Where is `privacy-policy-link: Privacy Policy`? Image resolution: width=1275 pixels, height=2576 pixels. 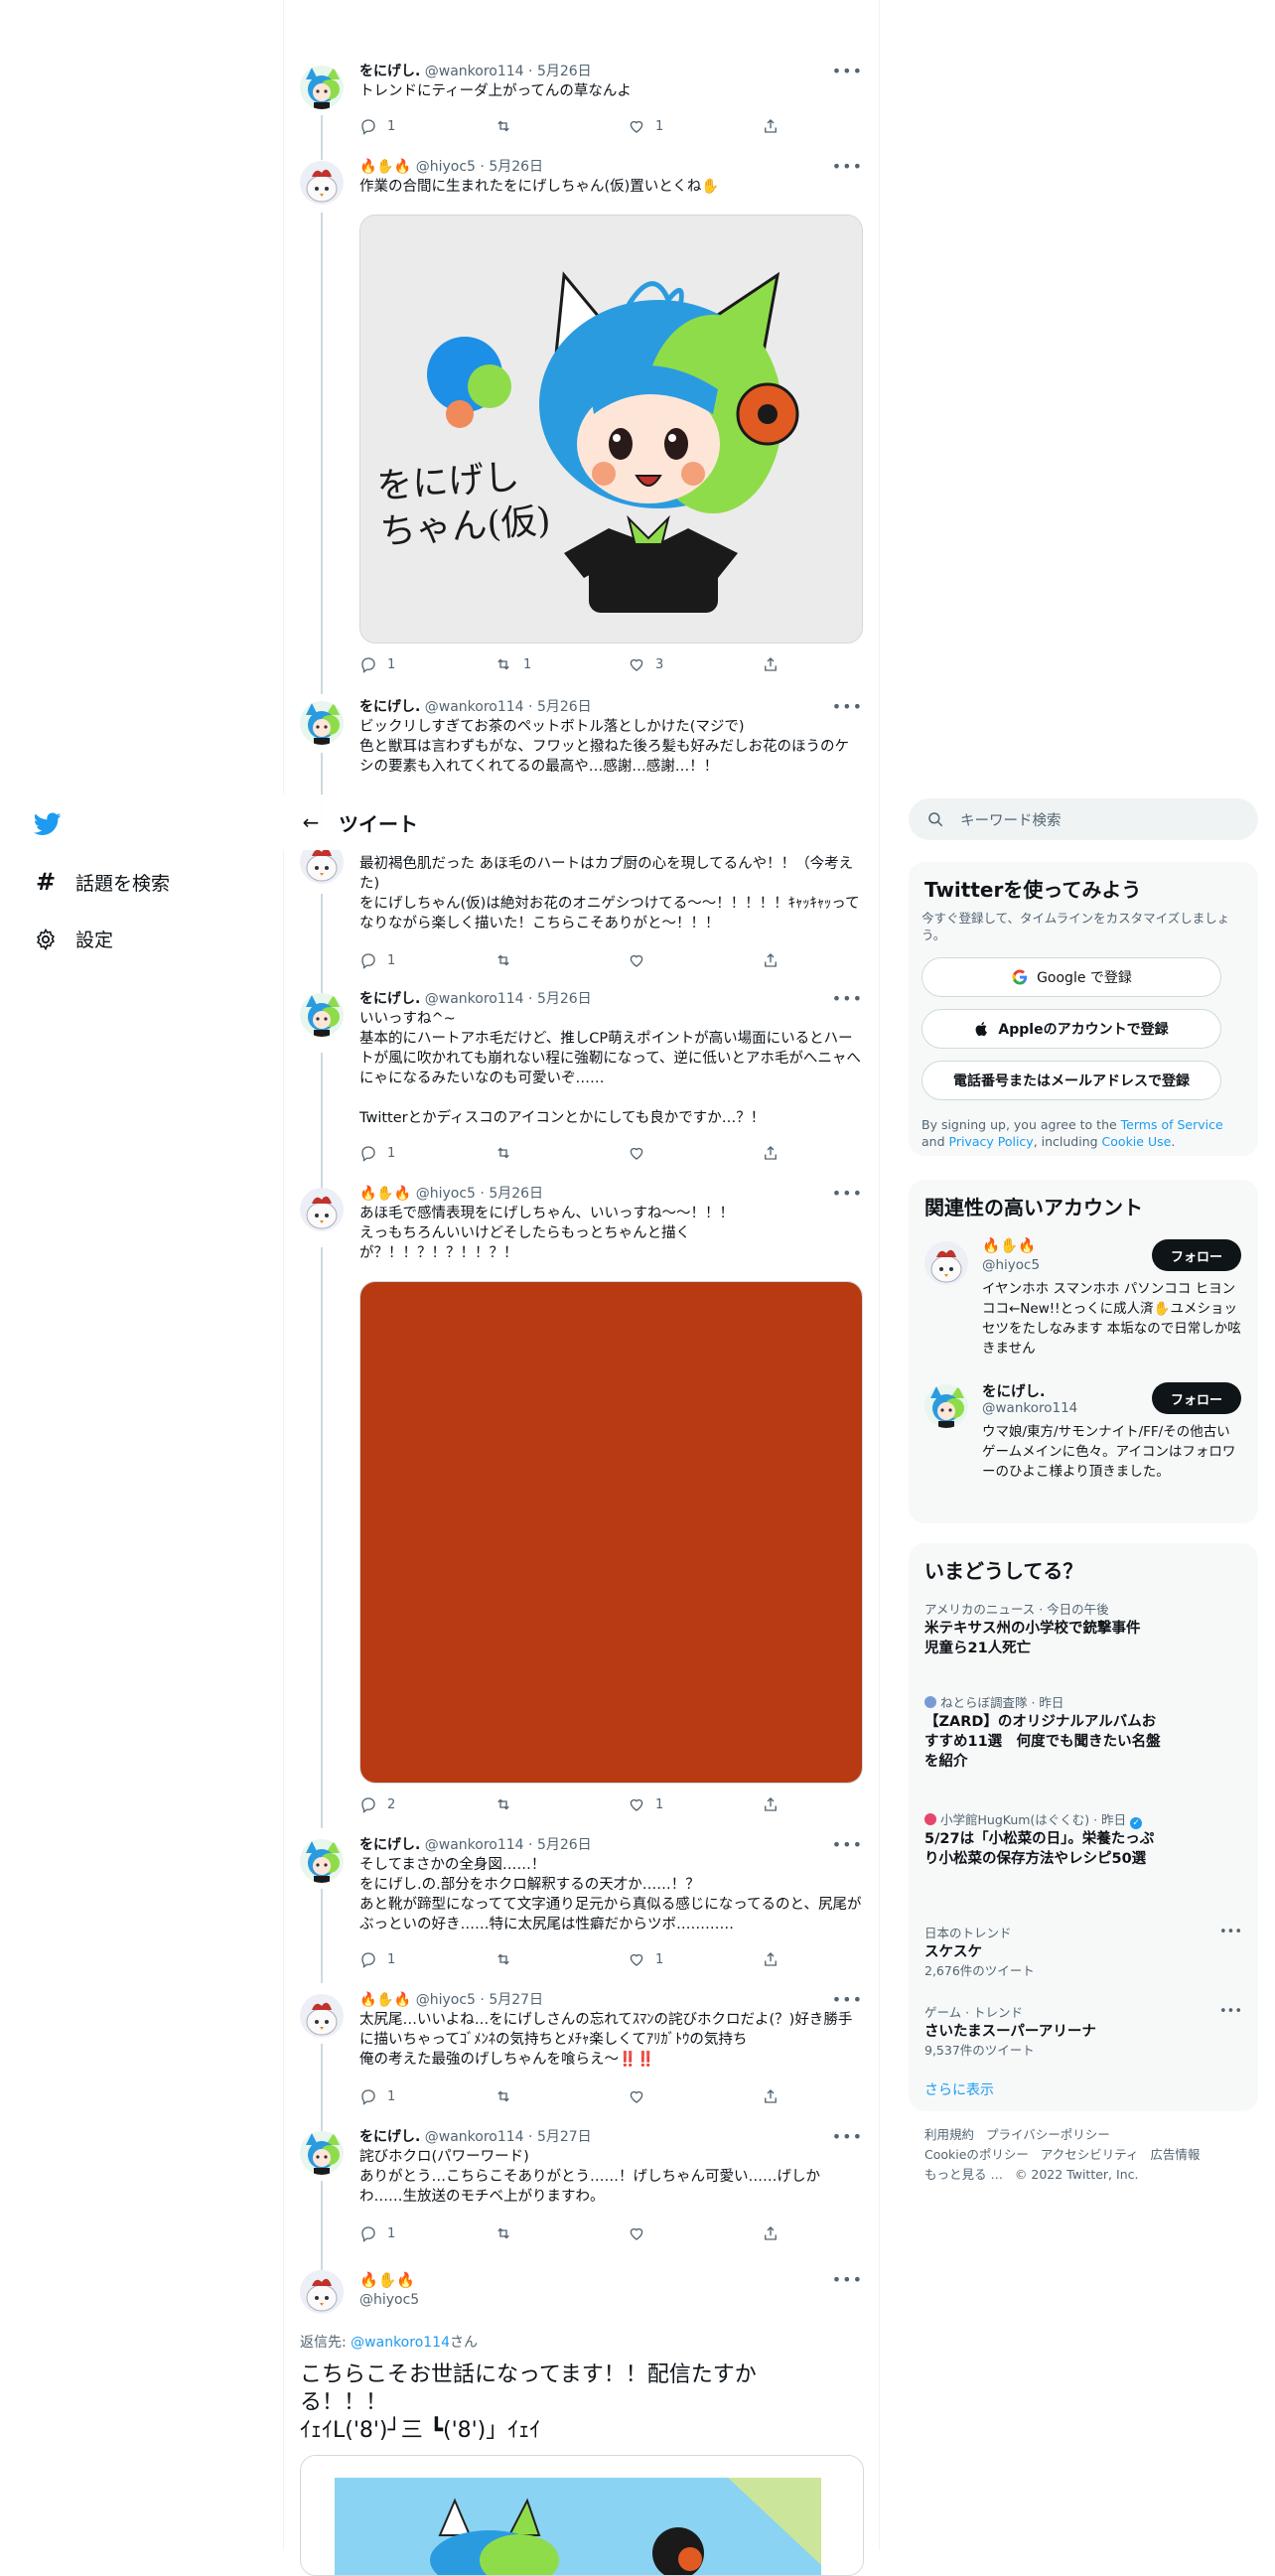 privacy-policy-link: Privacy Policy is located at coordinates (991, 1141).